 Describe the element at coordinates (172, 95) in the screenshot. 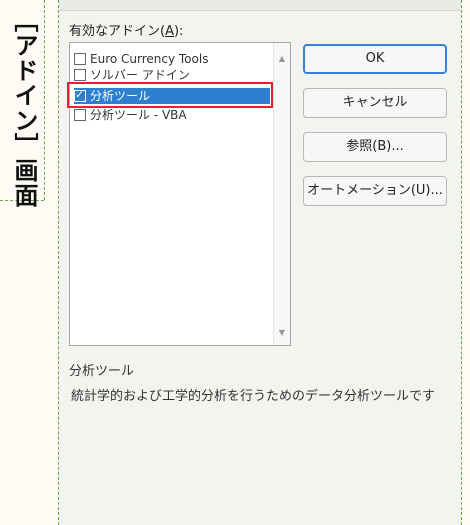

I see `addin-item-analysis-toolpak: 分析ツール` at that location.